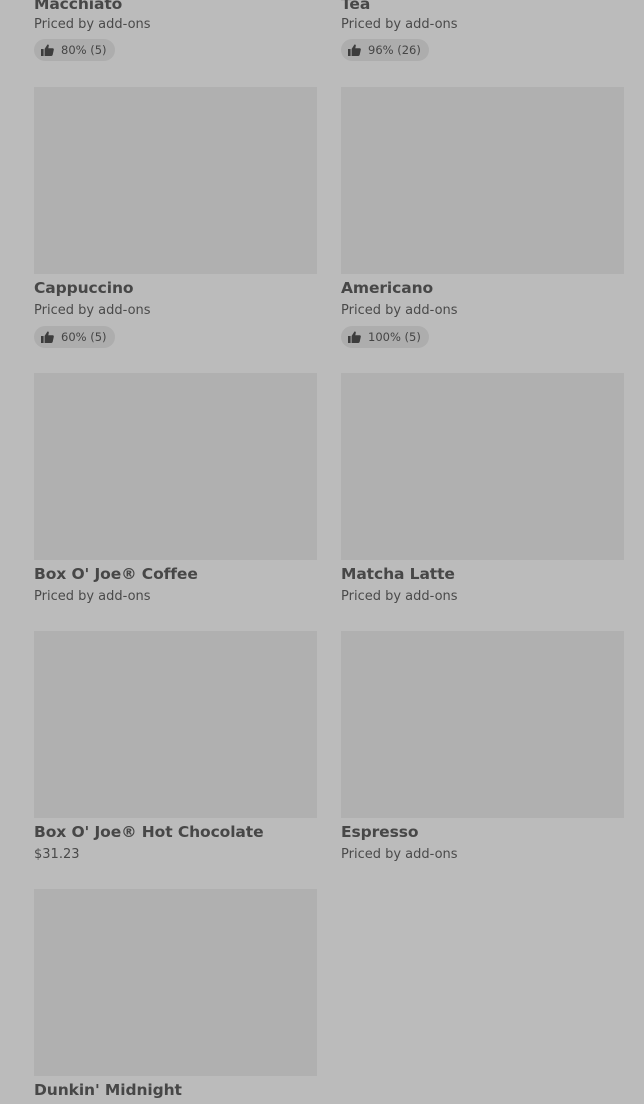 This screenshot has width=644, height=1104. I want to click on item-name: Tea, so click(356, 6).